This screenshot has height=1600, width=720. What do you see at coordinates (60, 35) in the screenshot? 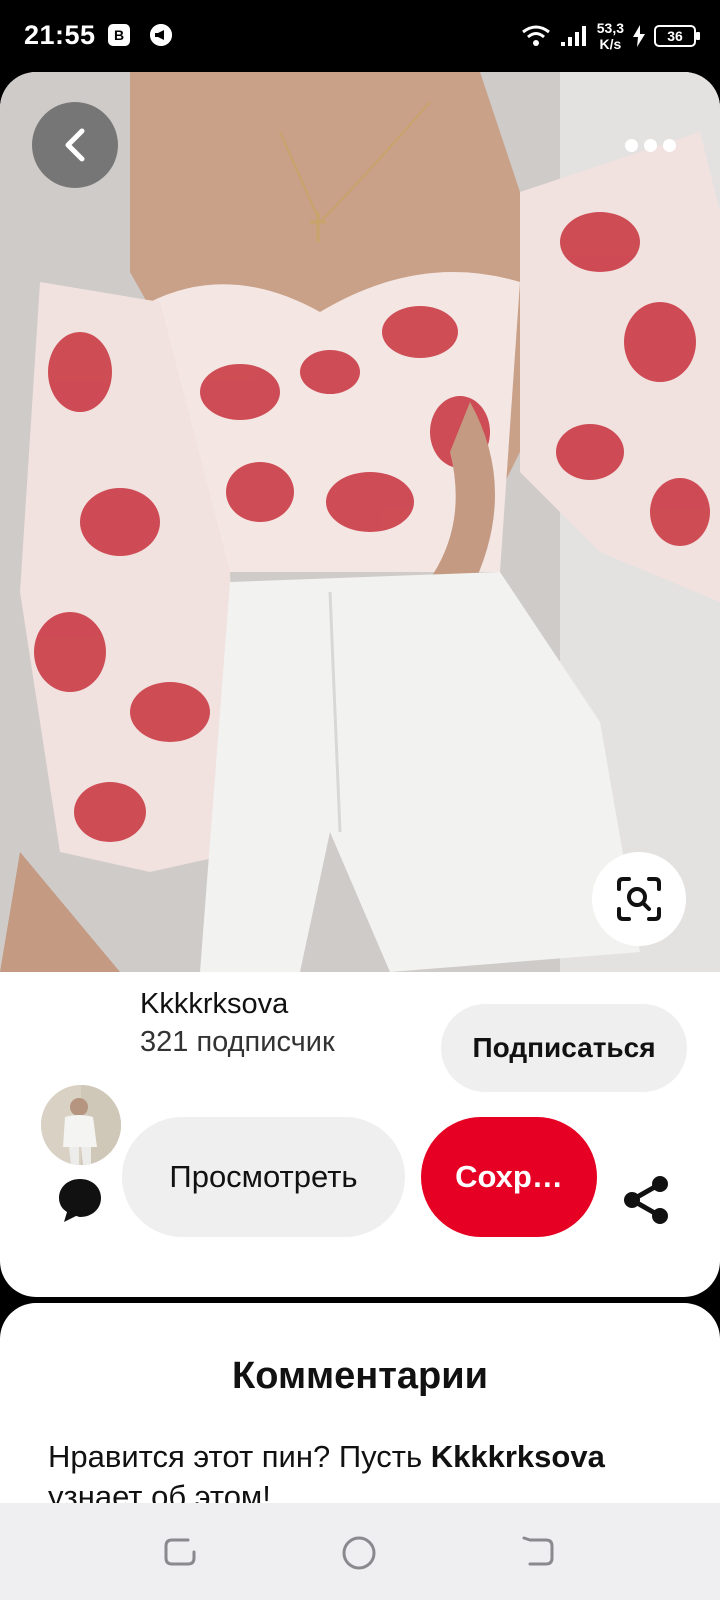
I see `status-time: 21:55` at bounding box center [60, 35].